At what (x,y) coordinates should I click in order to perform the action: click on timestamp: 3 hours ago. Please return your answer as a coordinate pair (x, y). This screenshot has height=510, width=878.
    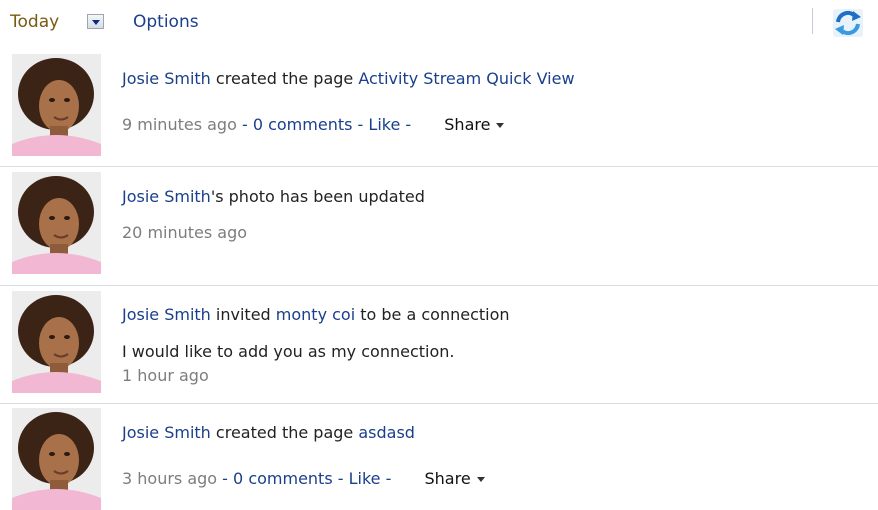
    Looking at the image, I should click on (170, 478).